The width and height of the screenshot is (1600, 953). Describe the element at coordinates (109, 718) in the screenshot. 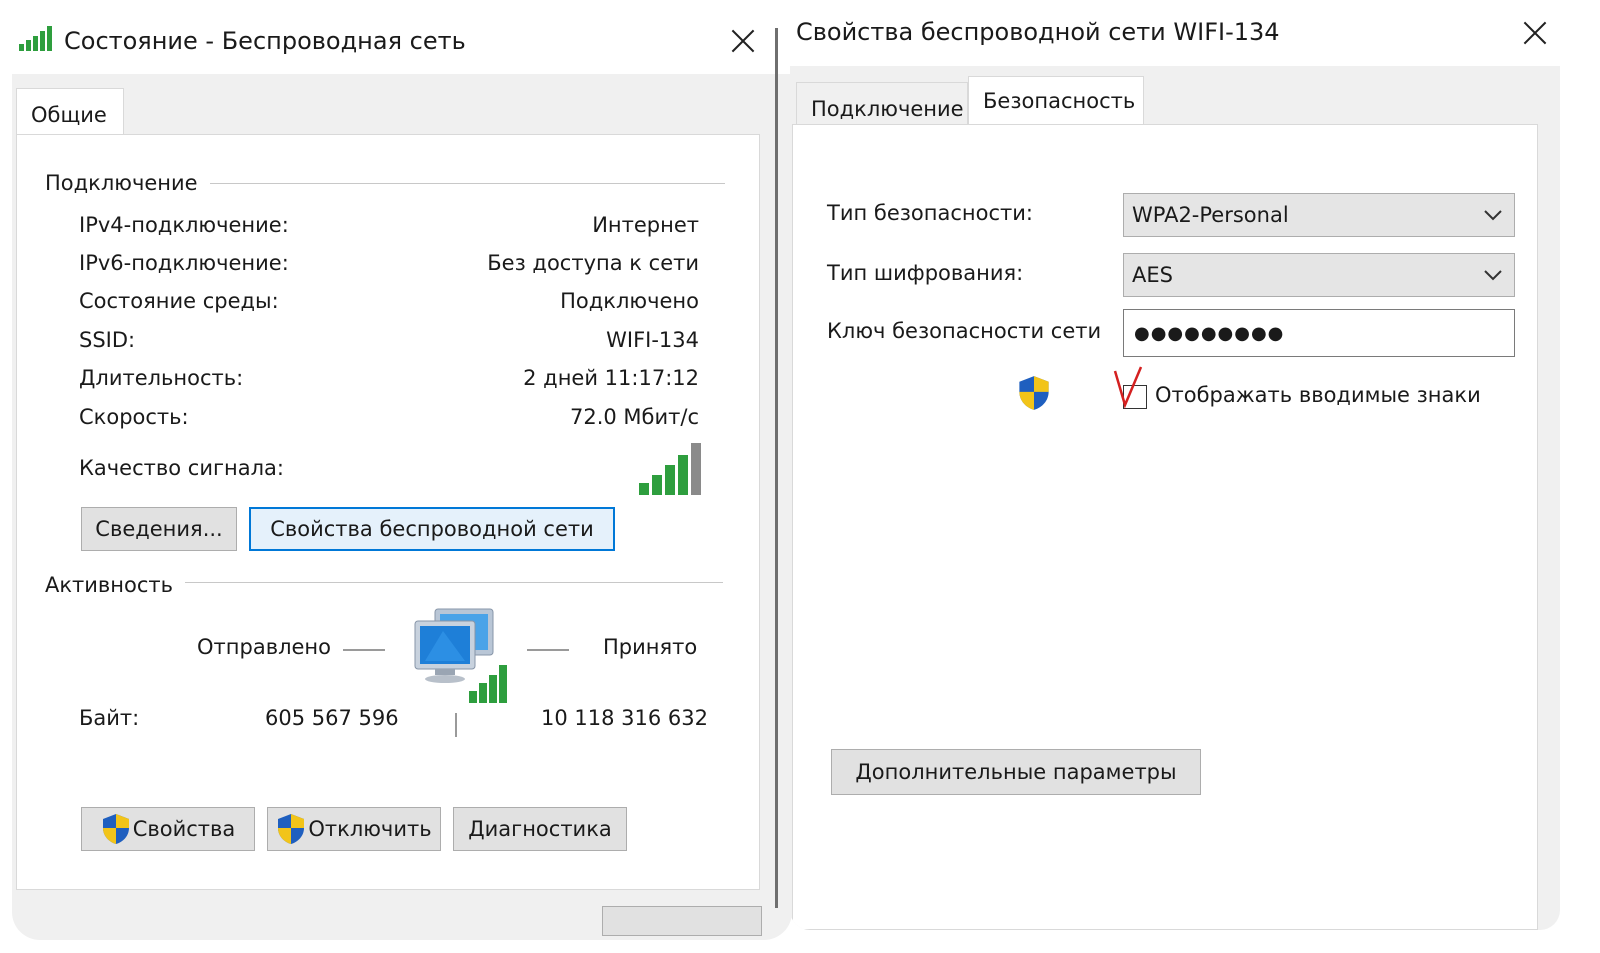

I see `bytes-label: Байт:` at that location.